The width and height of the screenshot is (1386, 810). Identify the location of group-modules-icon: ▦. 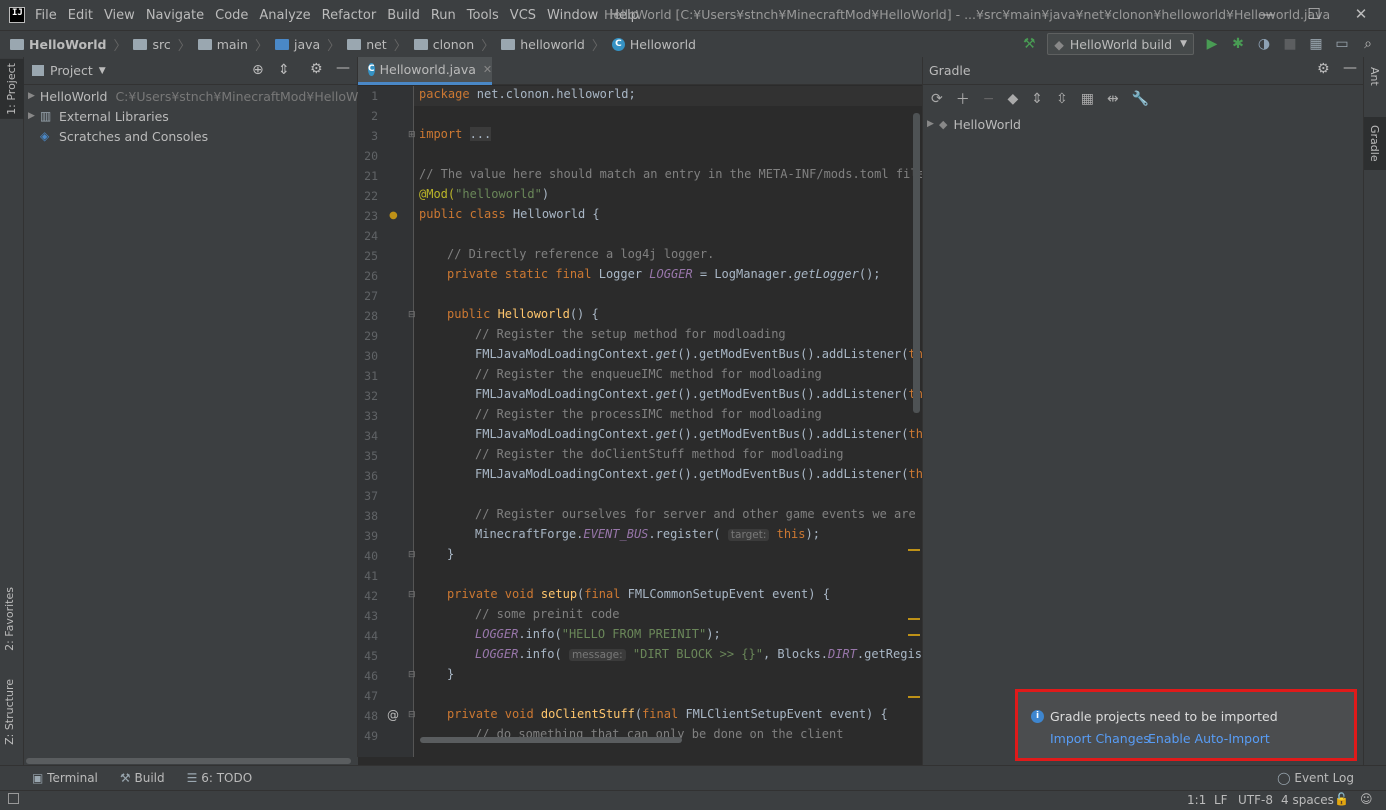
(1087, 99).